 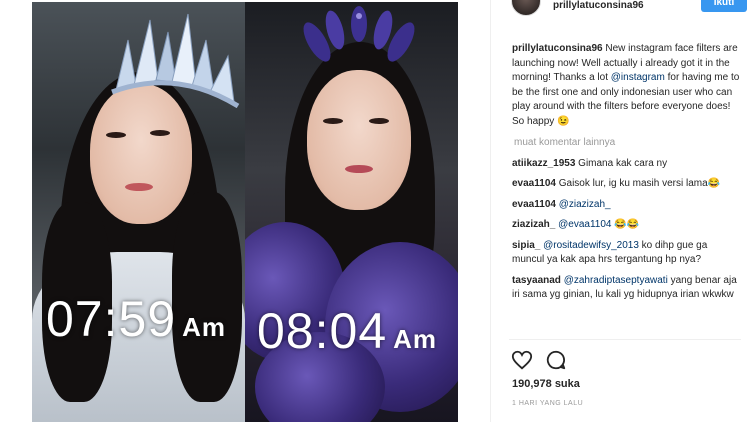 What do you see at coordinates (111, 319) in the screenshot?
I see `time-value: 07:59` at bounding box center [111, 319].